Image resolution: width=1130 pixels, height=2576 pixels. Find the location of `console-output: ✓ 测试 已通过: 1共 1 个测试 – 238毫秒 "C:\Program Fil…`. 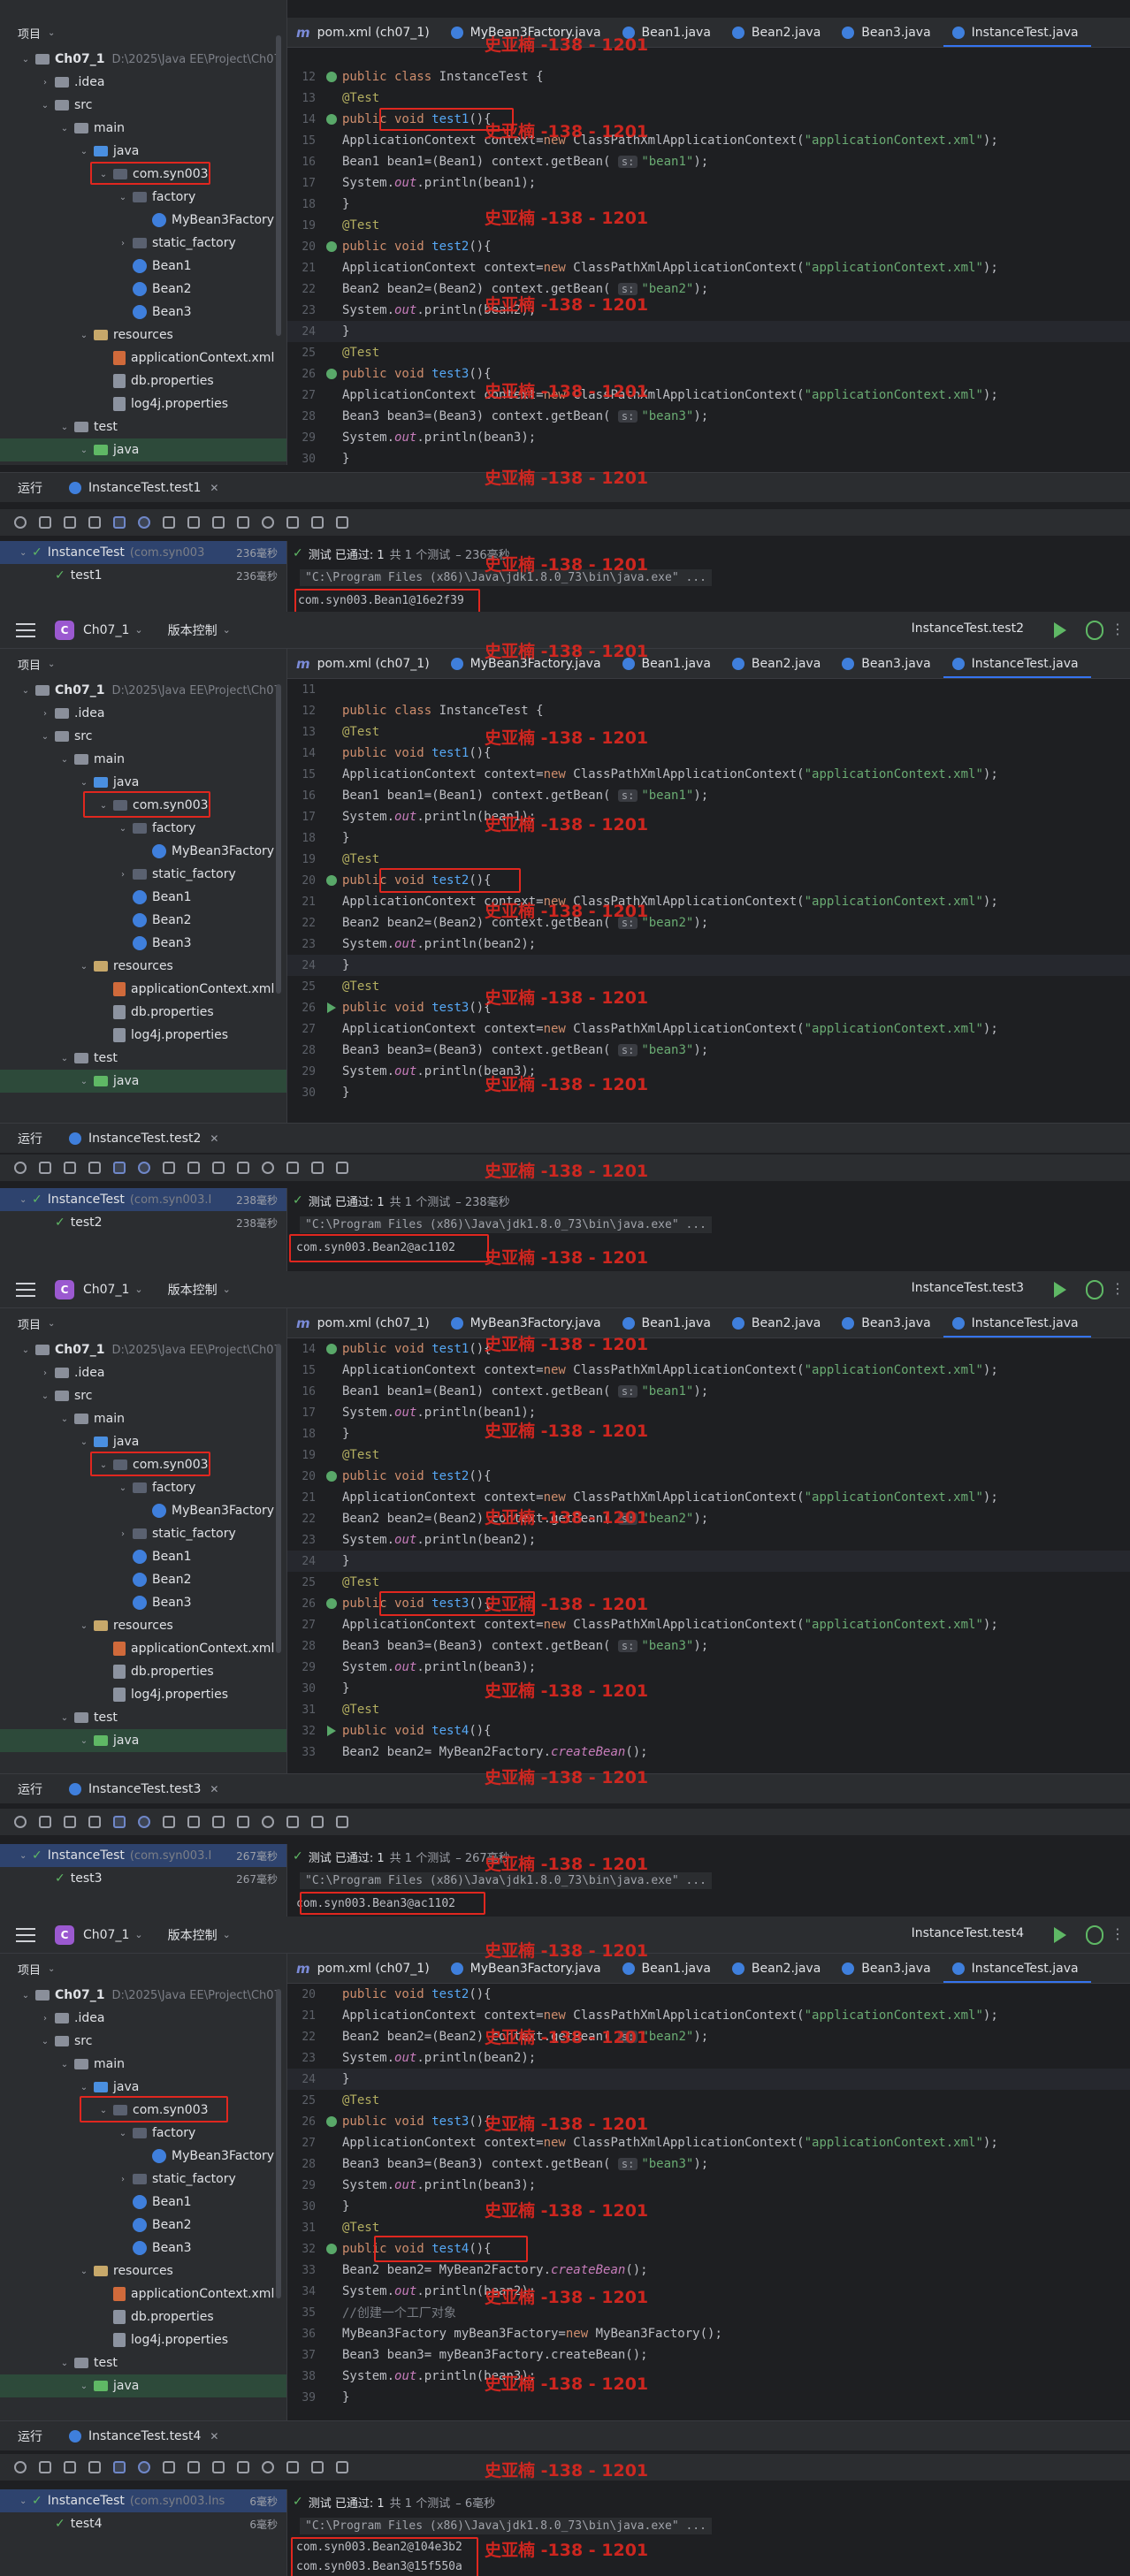

console-output: ✓ 测试 已通过: 1共 1 个测试 – 238毫秒 "C:\Program Fil… is located at coordinates (708, 1229).